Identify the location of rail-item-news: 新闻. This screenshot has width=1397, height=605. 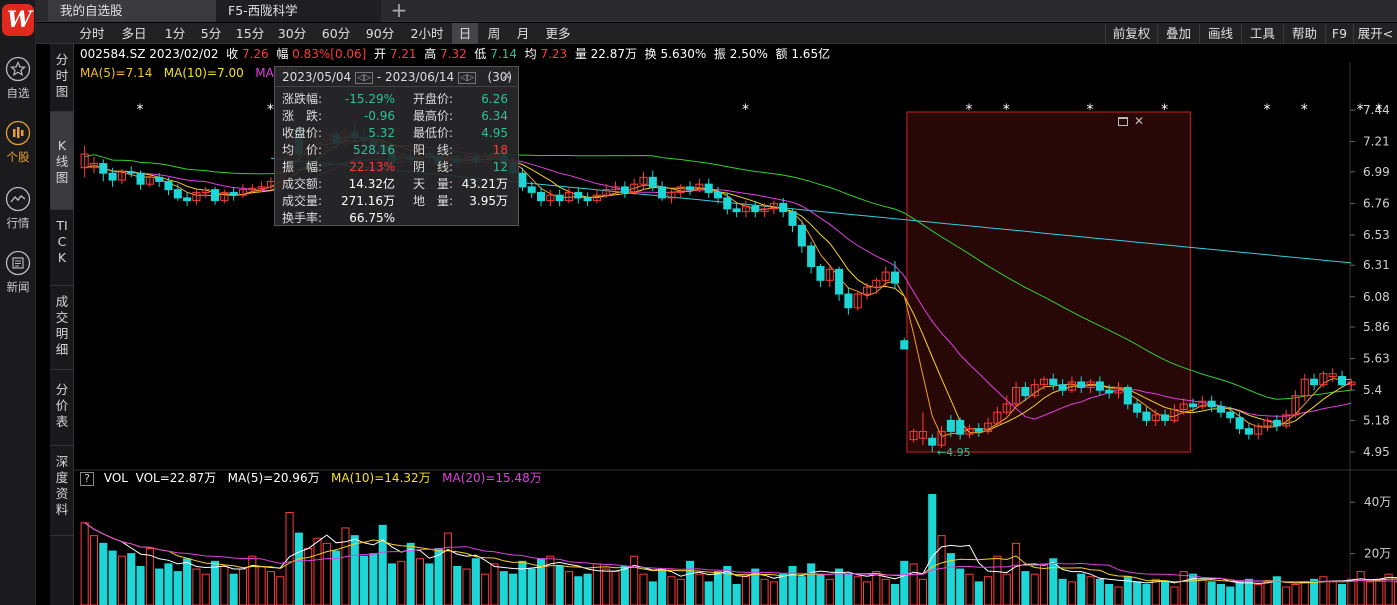
(18, 272).